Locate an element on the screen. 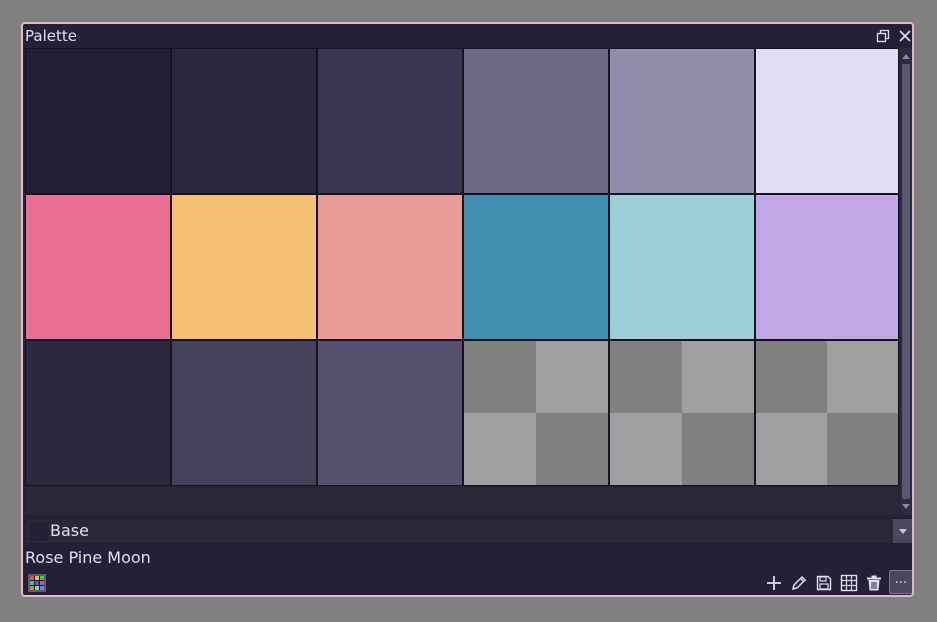 This screenshot has width=937, height=622. window-title: Palette is located at coordinates (51, 36).